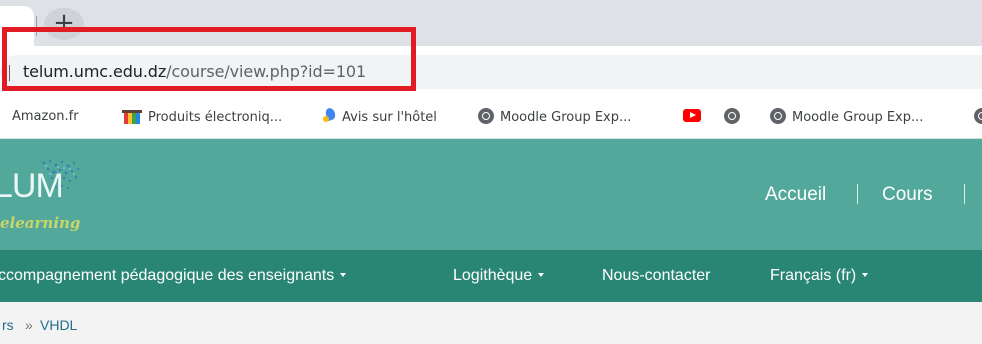 The image size is (982, 344). I want to click on new-tab-button: +, so click(64, 24).